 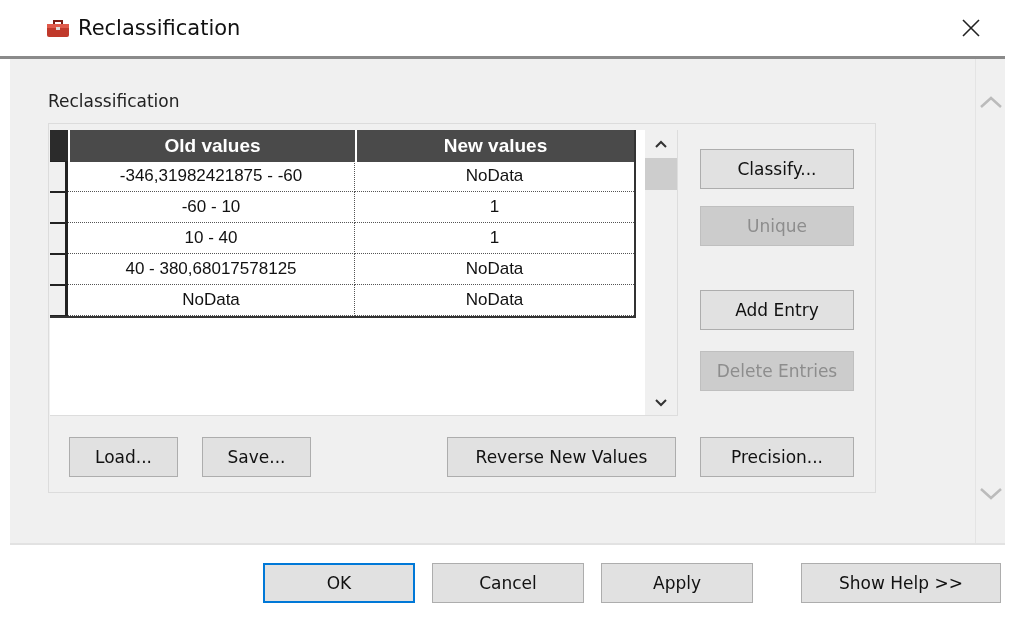 I want to click on table-cell: 40 - 380,68017578125, so click(x=211, y=269).